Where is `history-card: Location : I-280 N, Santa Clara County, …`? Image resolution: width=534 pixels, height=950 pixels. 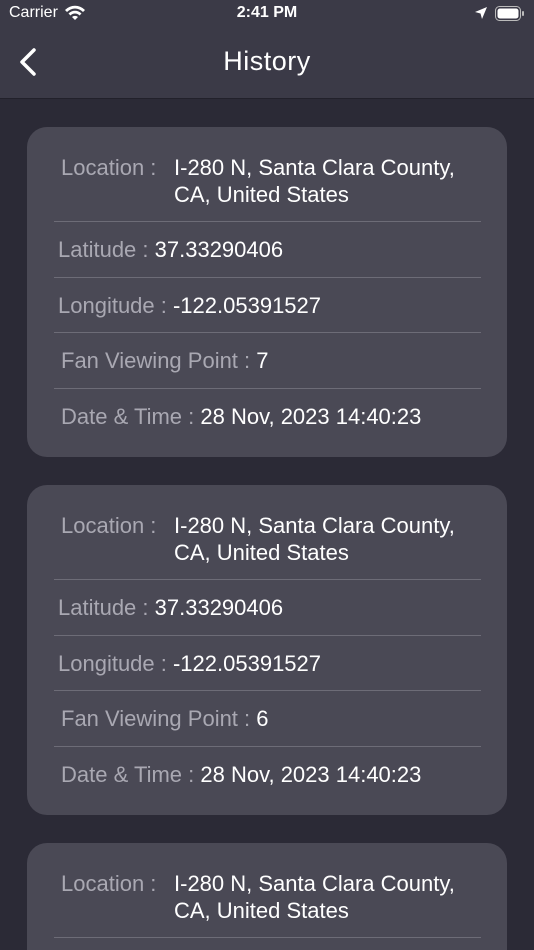 history-card: Location : I-280 N, Santa Clara County, … is located at coordinates (267, 896).